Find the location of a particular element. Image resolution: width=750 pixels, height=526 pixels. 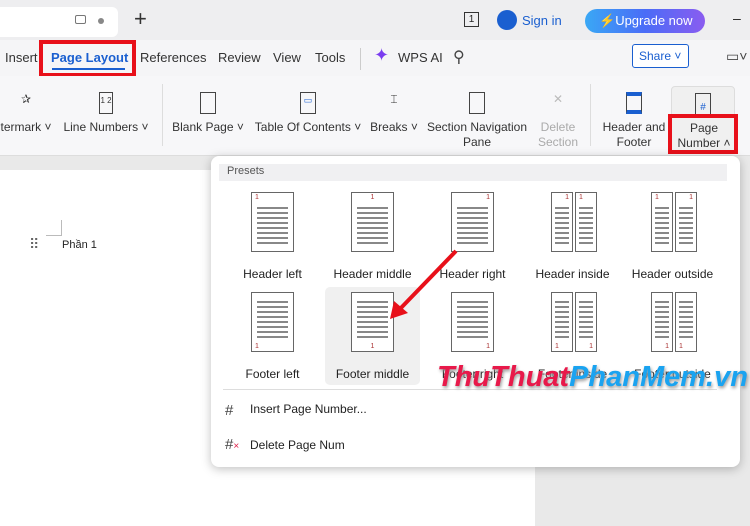

preset-label: Footer middle is located at coordinates (372, 374).